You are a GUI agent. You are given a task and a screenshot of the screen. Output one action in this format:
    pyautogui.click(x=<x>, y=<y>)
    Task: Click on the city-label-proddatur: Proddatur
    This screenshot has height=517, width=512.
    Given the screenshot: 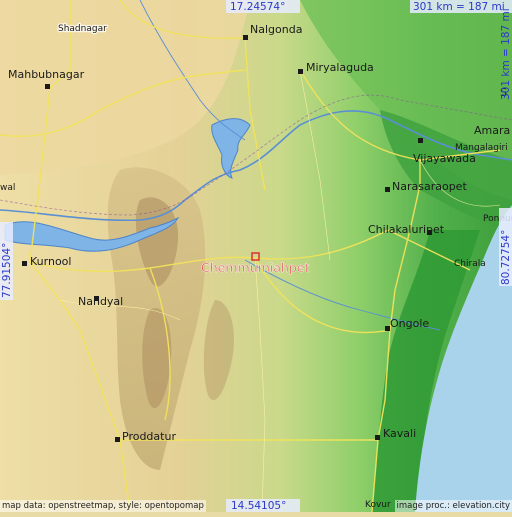 What is the action you would take?
    pyautogui.click(x=149, y=436)
    